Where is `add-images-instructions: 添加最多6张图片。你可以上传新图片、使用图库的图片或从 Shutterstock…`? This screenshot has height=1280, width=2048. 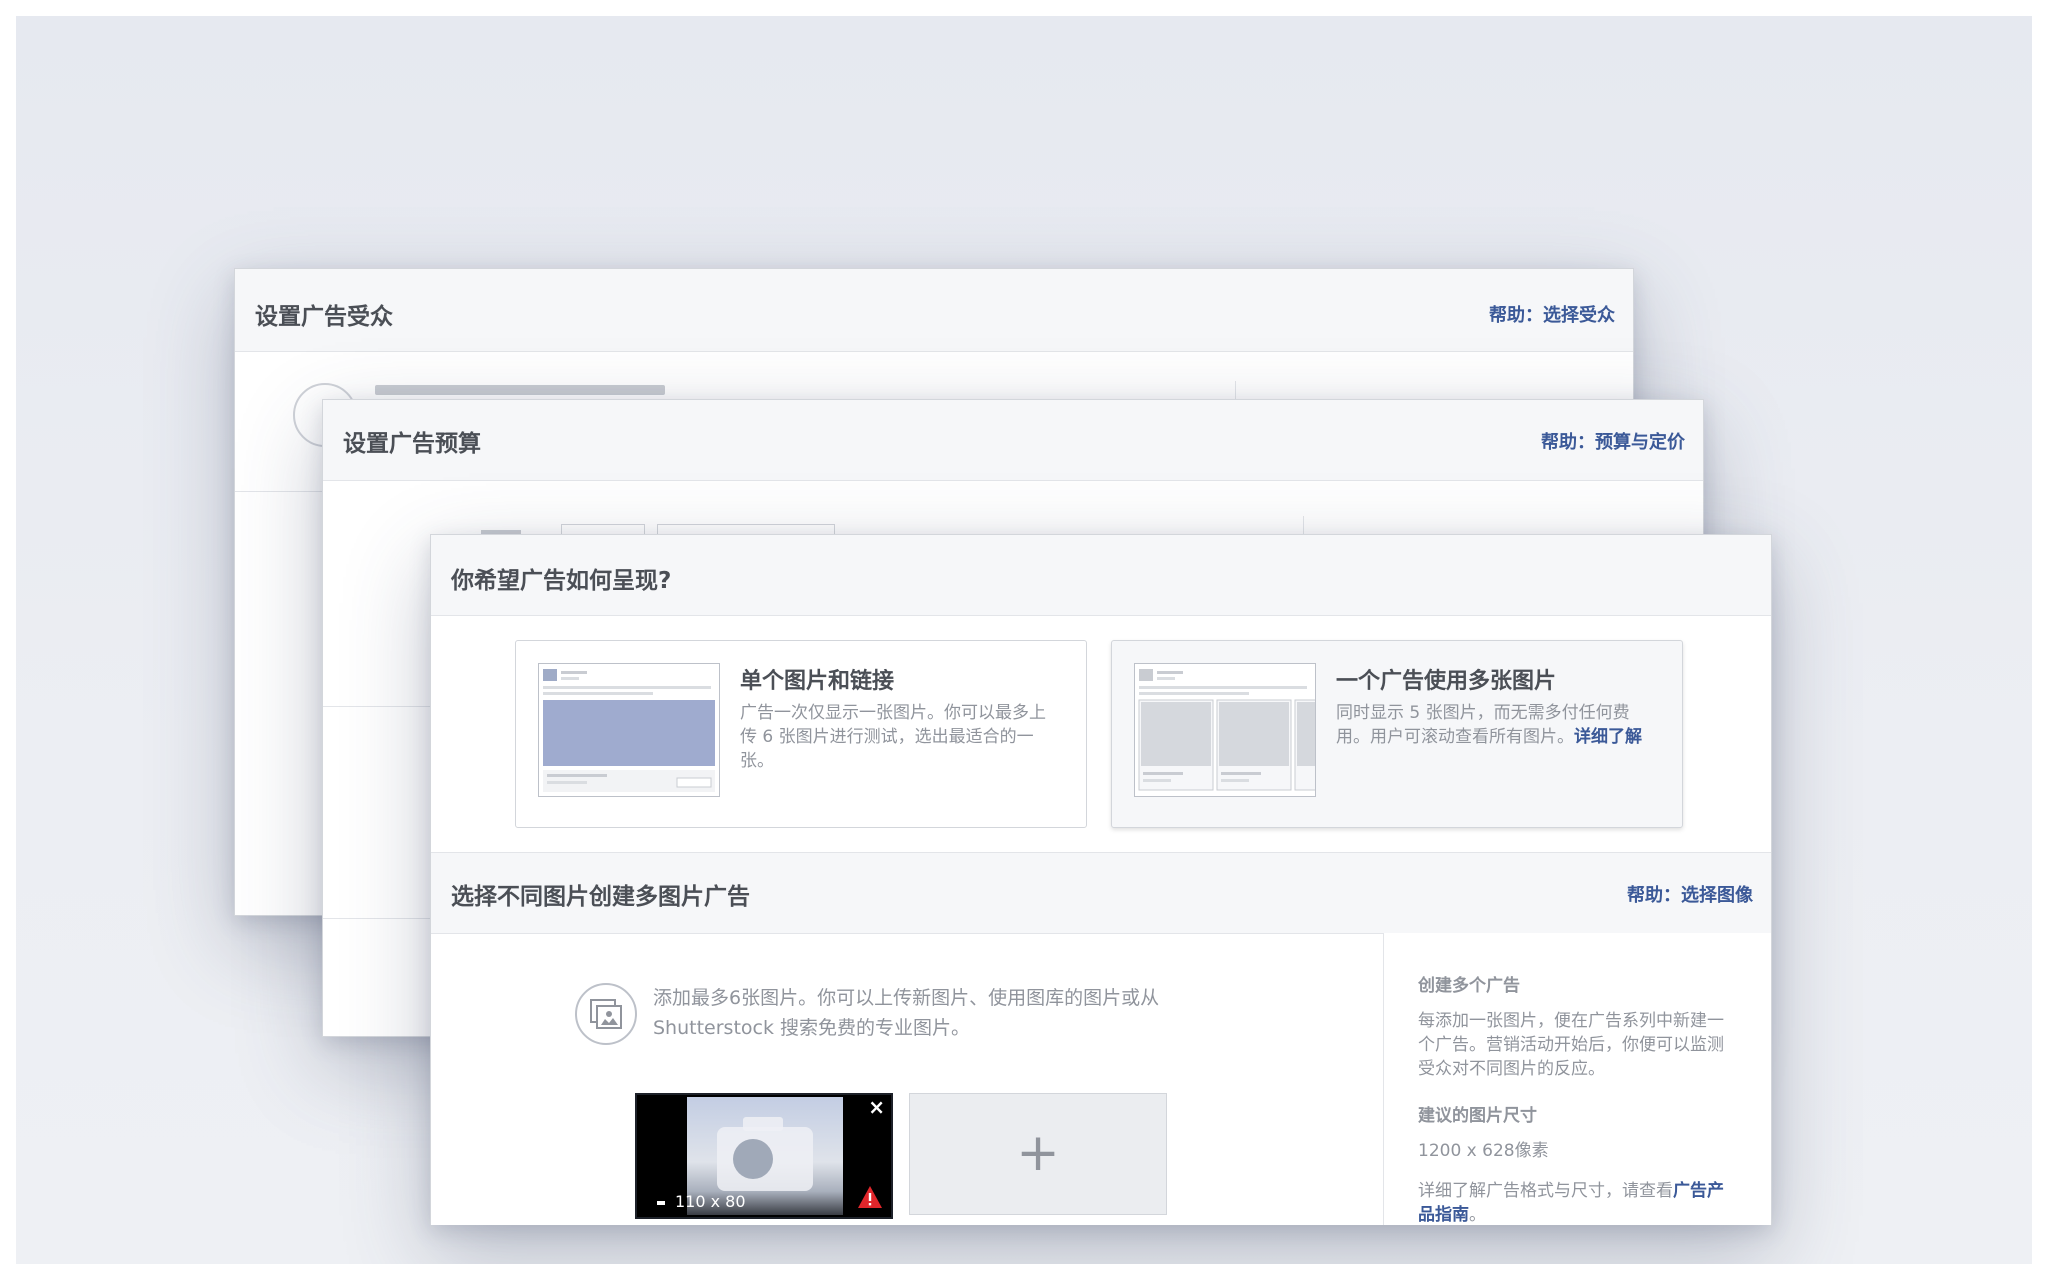 add-images-instructions: 添加最多6张图片。你可以上传新图片、使用图库的图片或从 Shutterstock… is located at coordinates (906, 1013).